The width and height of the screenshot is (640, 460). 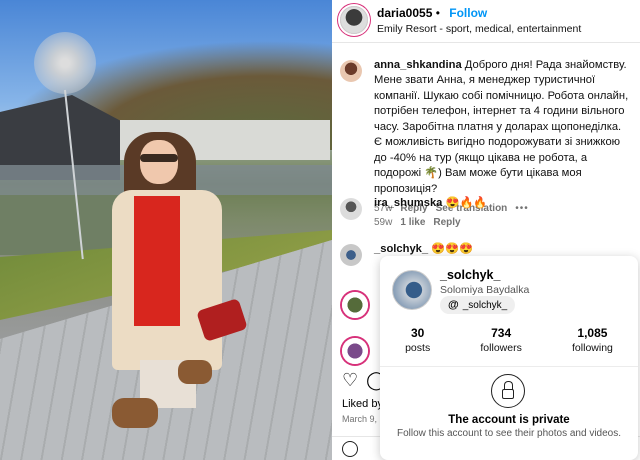 I want to click on author-avatar, so click(x=354, y=20).